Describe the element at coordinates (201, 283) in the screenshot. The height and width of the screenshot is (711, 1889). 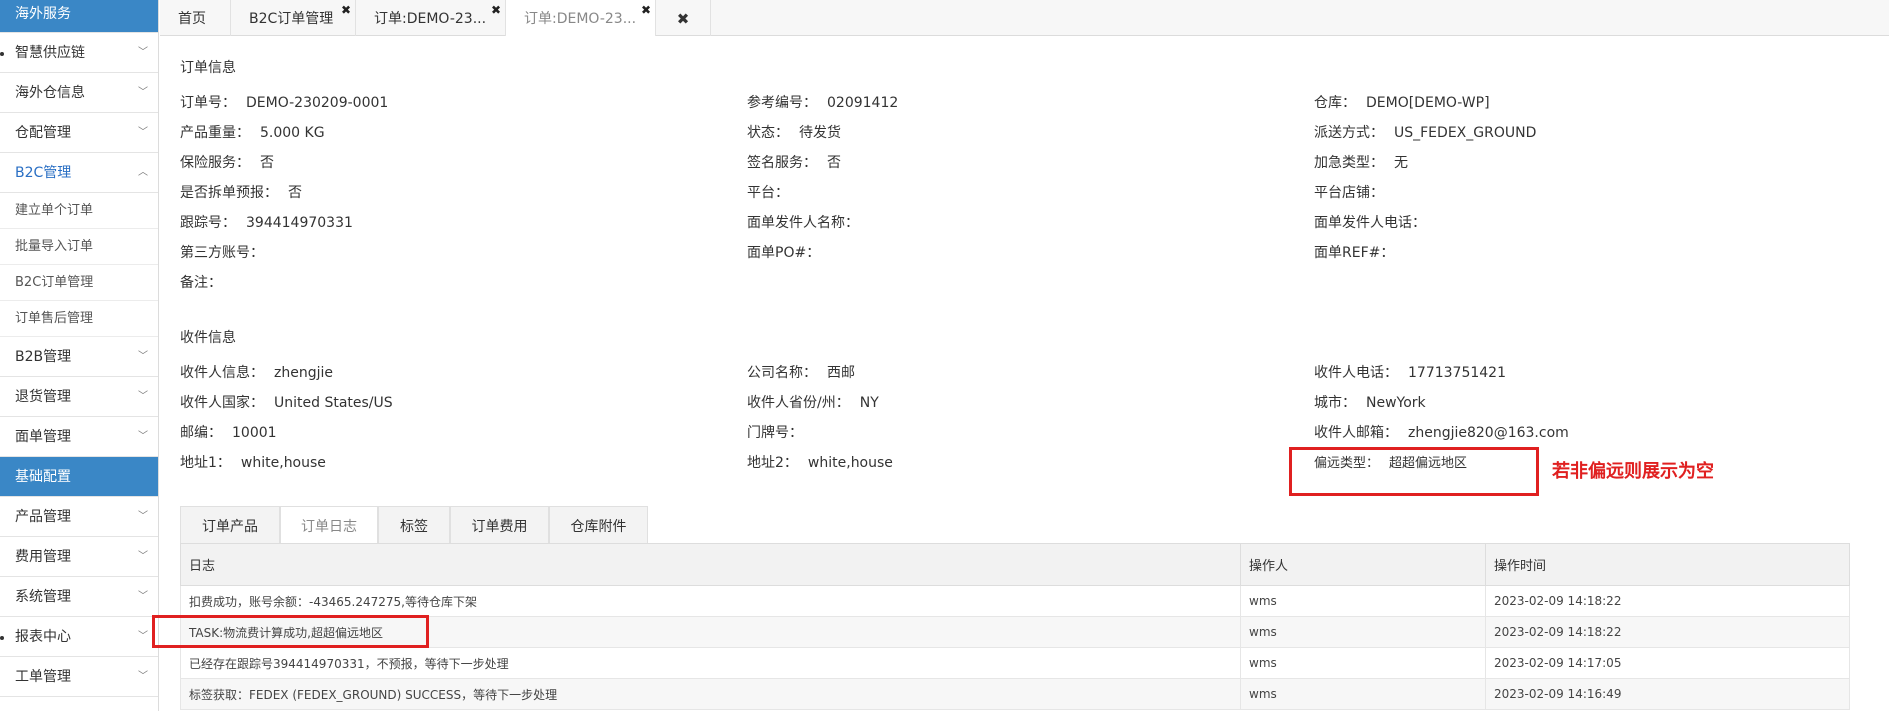
I see `field-label: 备注：` at that location.